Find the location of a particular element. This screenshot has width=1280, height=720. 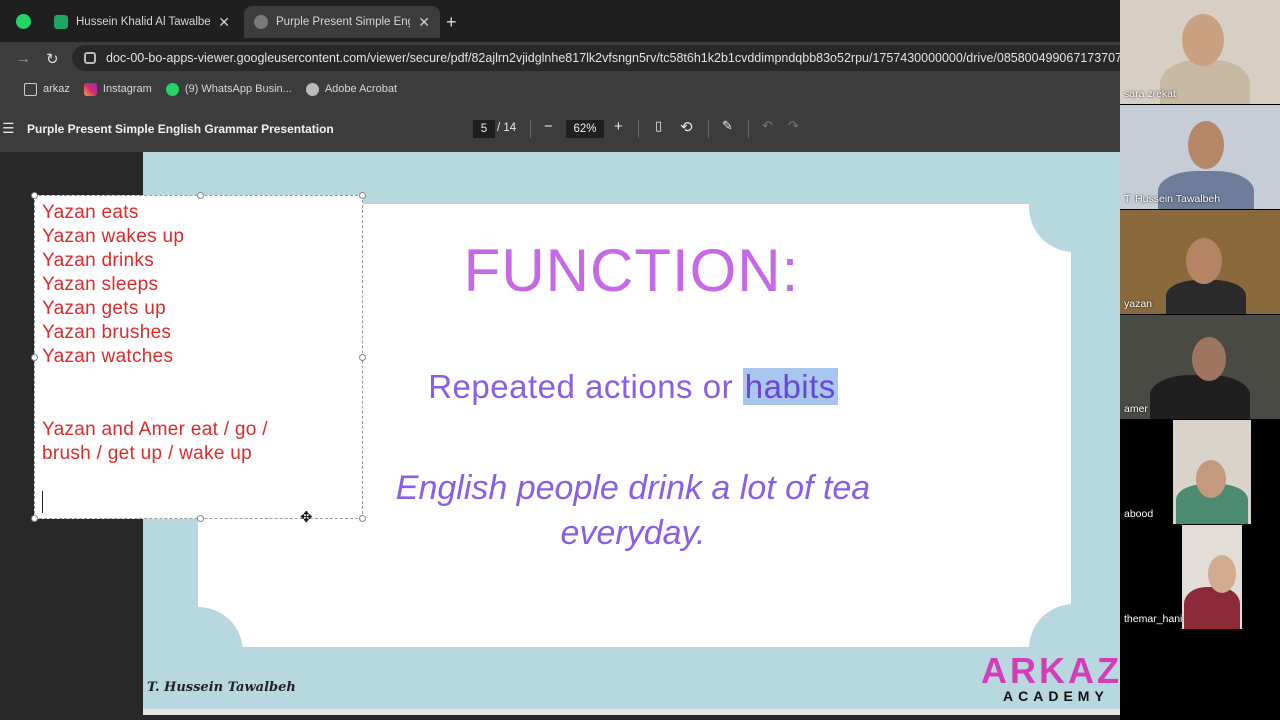

logo-word: ARKAZ is located at coordinates (1050, 670).